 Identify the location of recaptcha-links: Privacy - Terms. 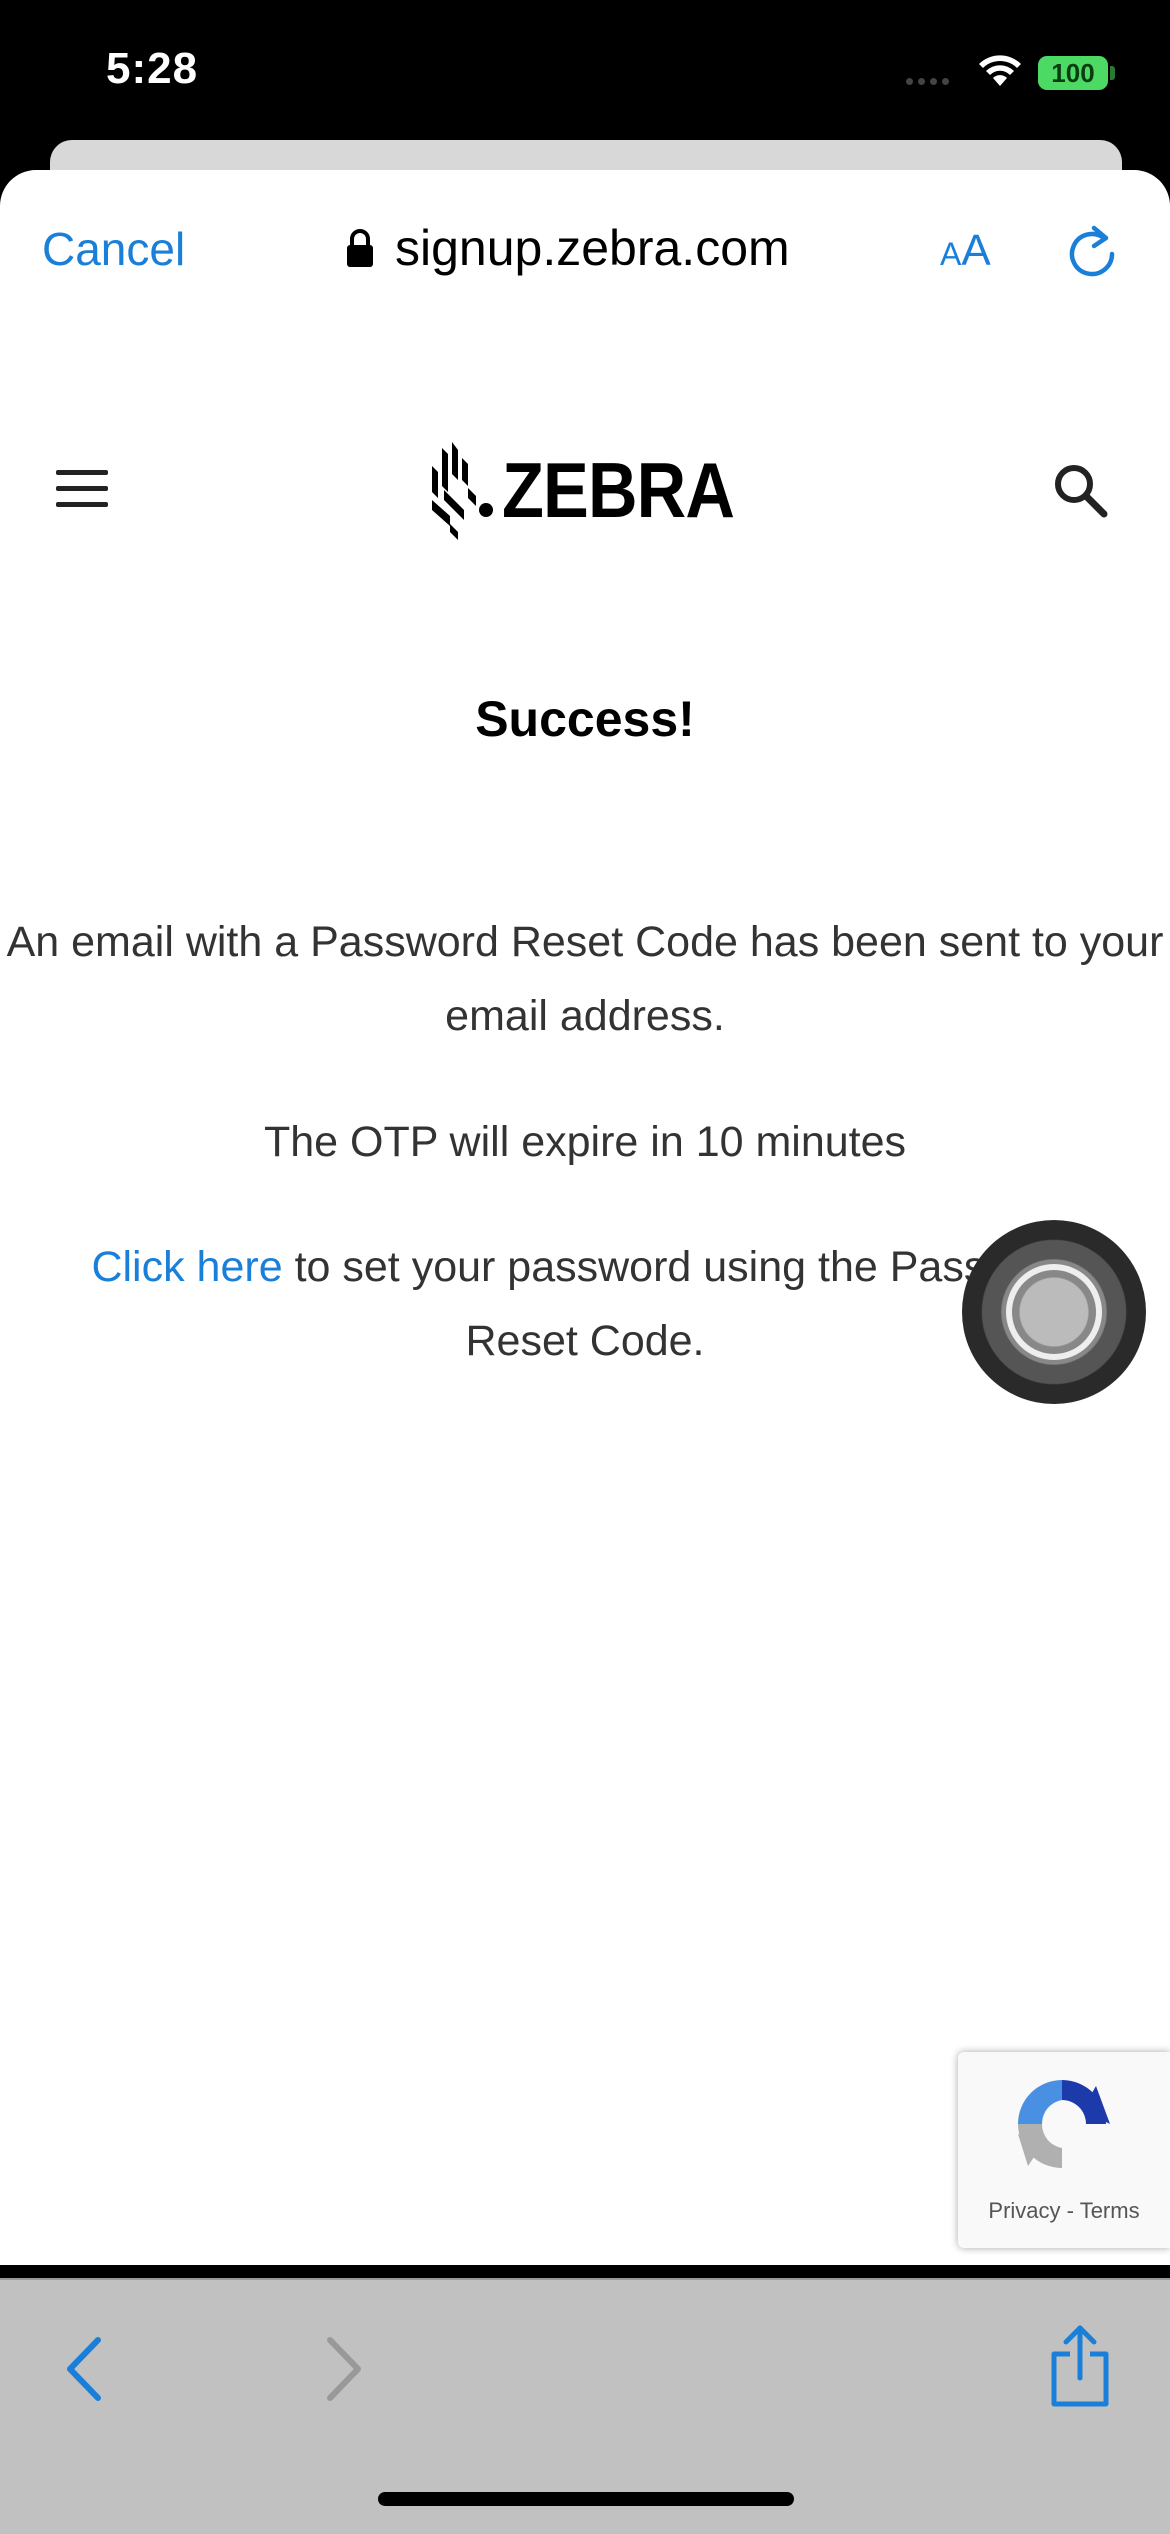
(1064, 2211).